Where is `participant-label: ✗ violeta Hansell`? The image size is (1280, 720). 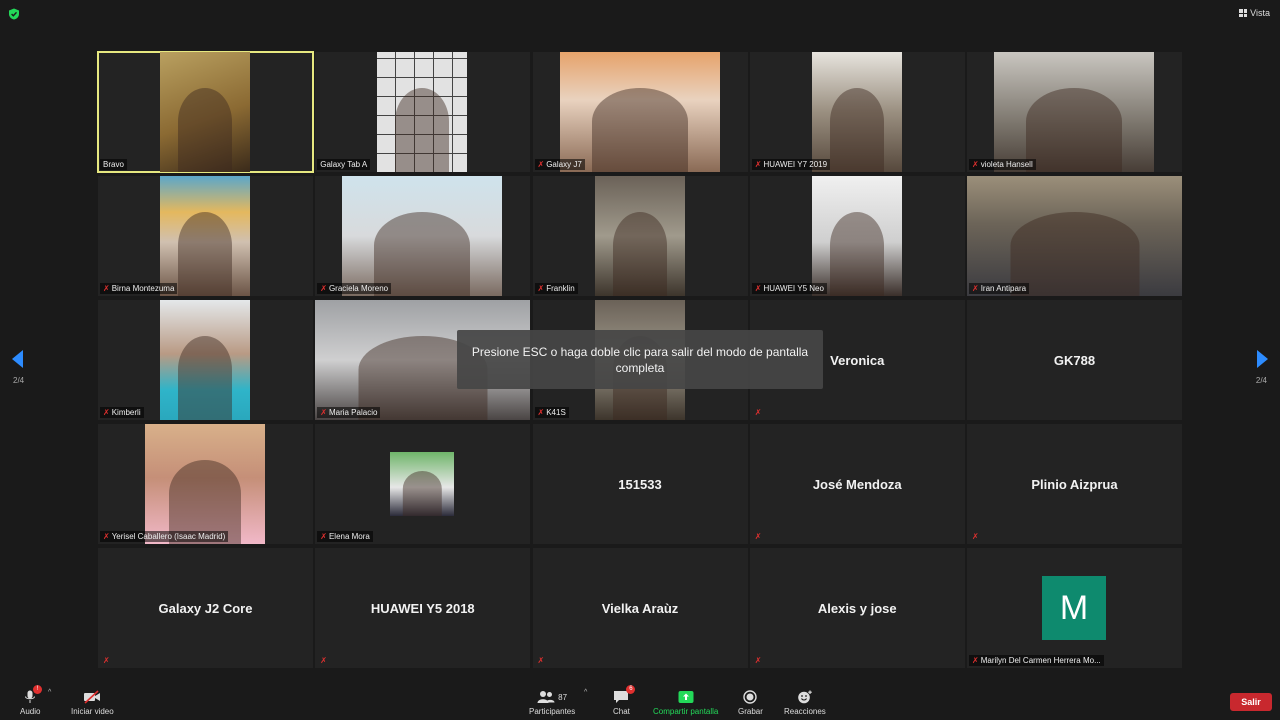
participant-label: ✗ violeta Hansell is located at coordinates (1002, 164).